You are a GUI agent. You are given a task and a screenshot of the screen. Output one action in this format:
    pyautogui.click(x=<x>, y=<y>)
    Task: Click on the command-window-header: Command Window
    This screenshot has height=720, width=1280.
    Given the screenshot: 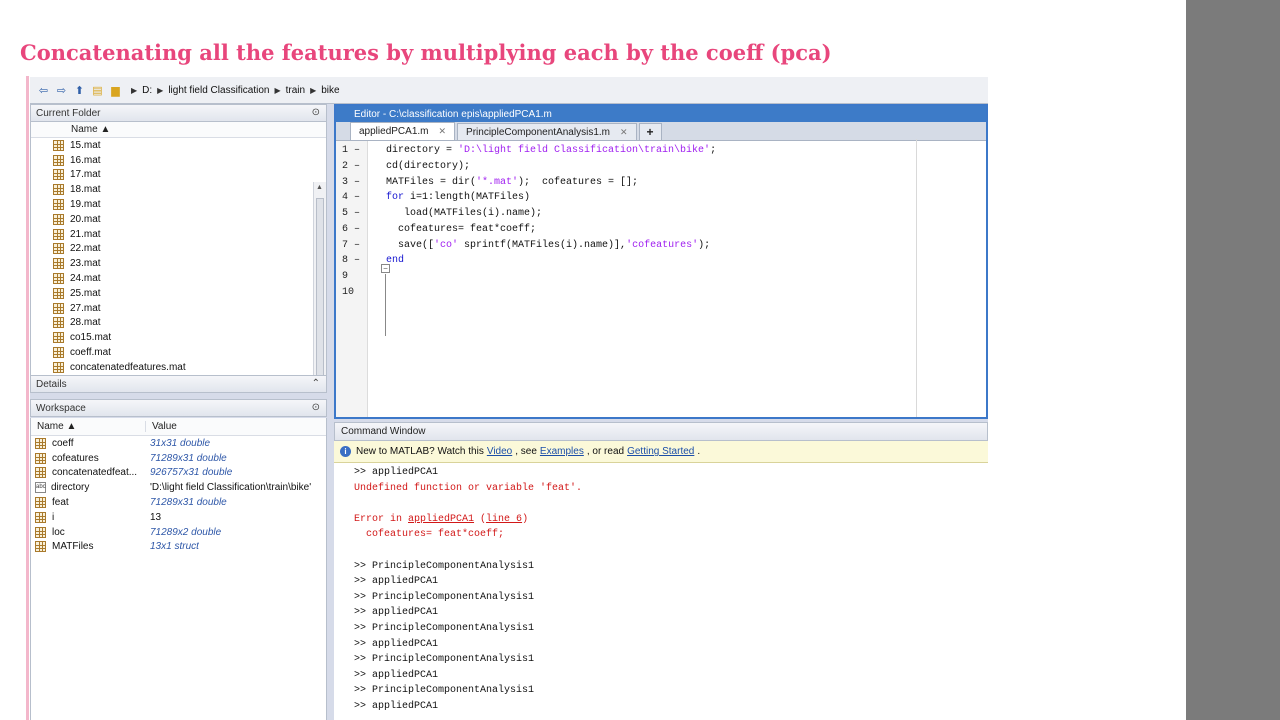 What is the action you would take?
    pyautogui.click(x=661, y=431)
    